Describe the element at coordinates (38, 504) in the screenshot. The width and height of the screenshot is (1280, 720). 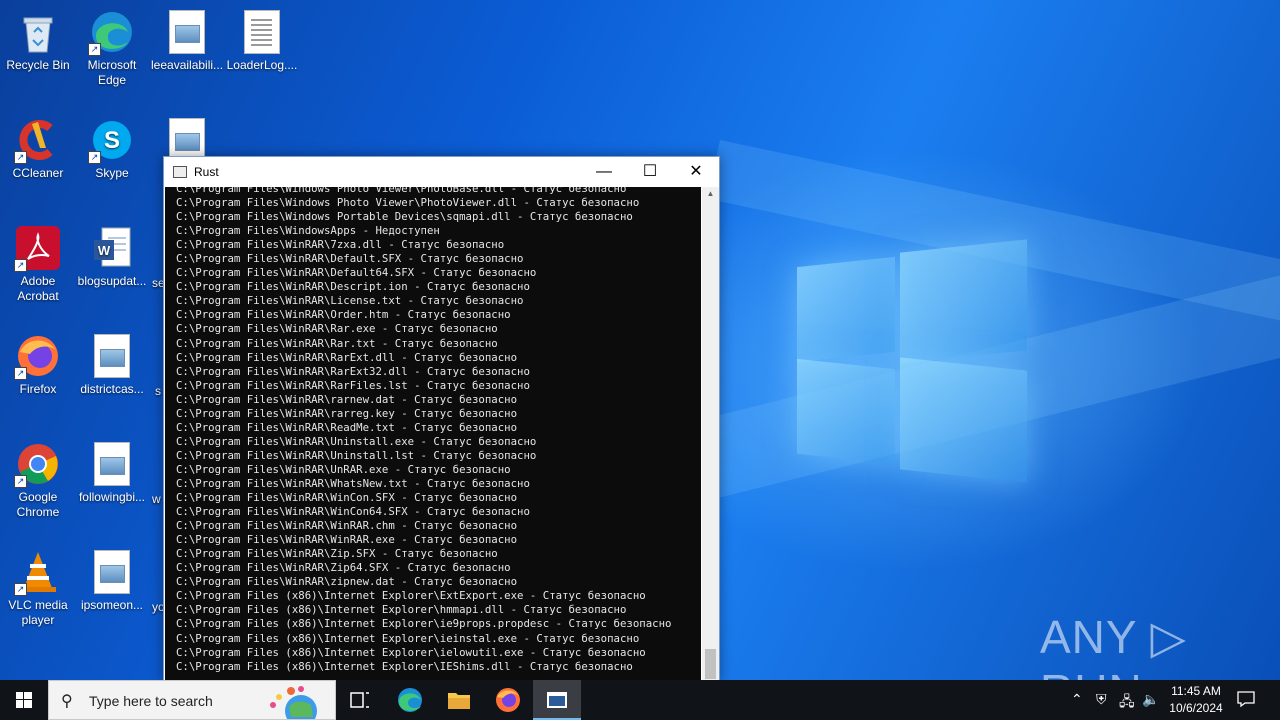
I see `desktop-icon-label: Google Chrome` at that location.